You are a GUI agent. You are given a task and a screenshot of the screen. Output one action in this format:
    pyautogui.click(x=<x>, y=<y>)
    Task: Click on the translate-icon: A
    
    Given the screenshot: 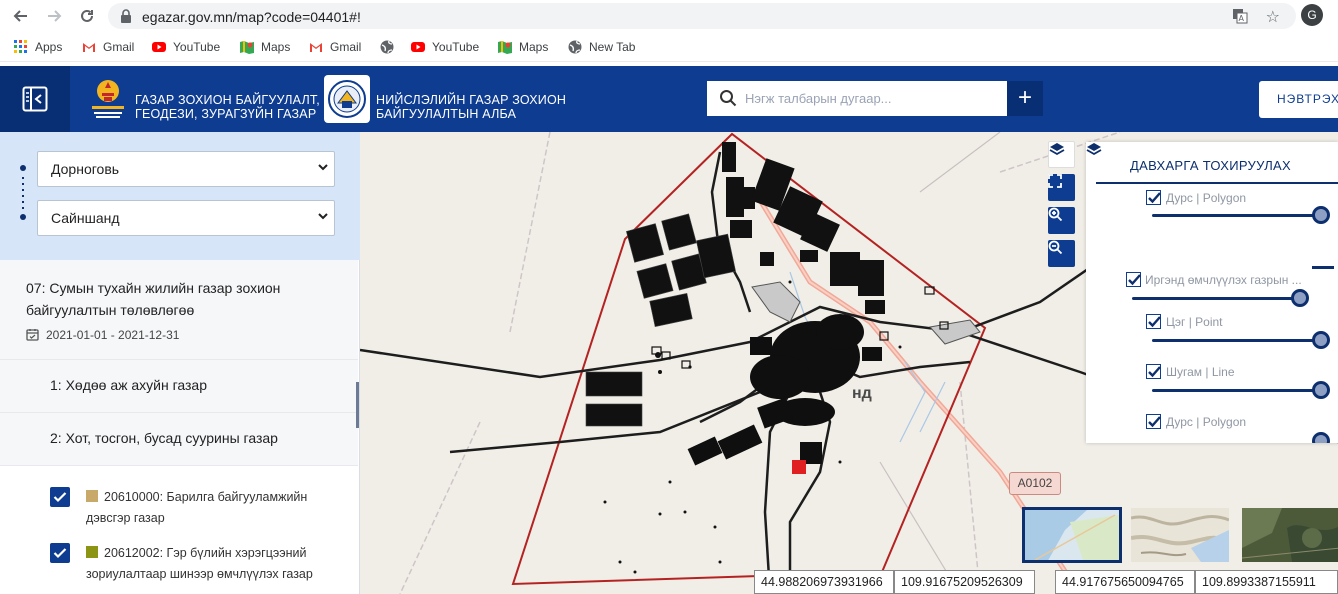 What is the action you would take?
    pyautogui.click(x=1240, y=16)
    